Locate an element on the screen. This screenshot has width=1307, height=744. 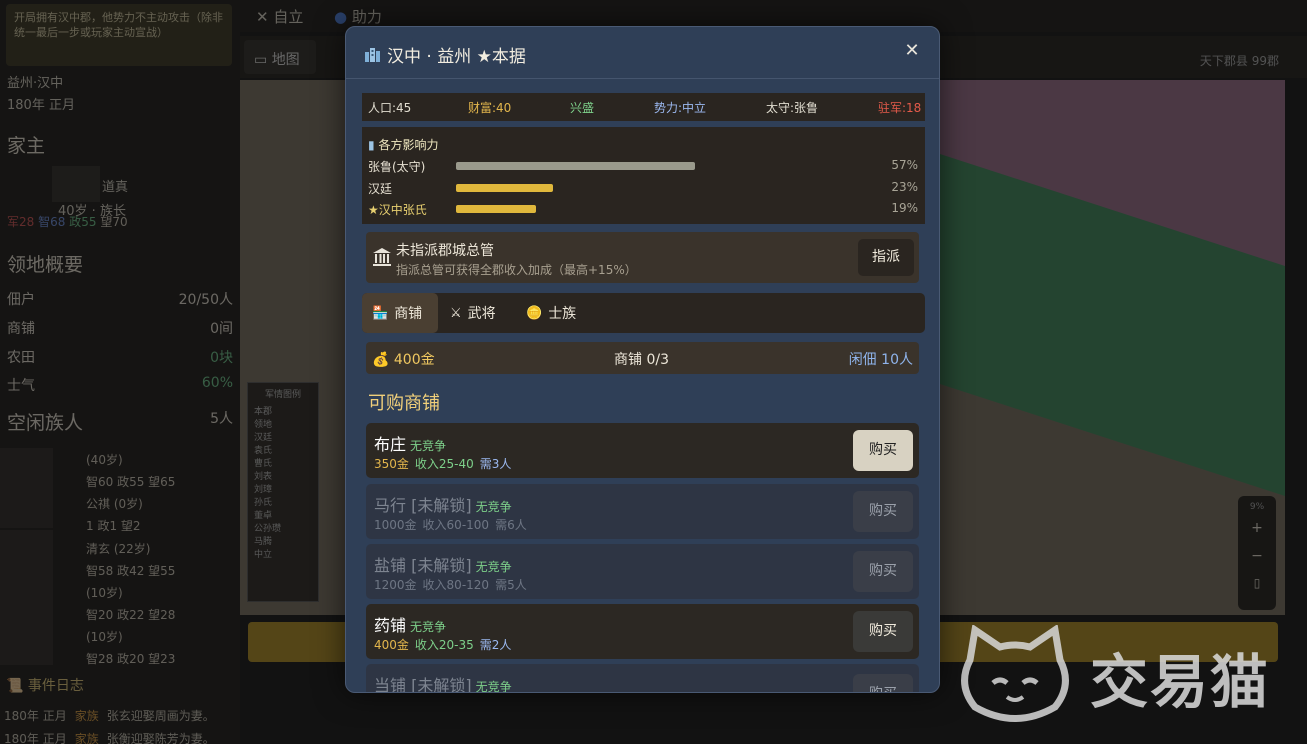
influence-row: 汉廷 23% is located at coordinates (643, 188).